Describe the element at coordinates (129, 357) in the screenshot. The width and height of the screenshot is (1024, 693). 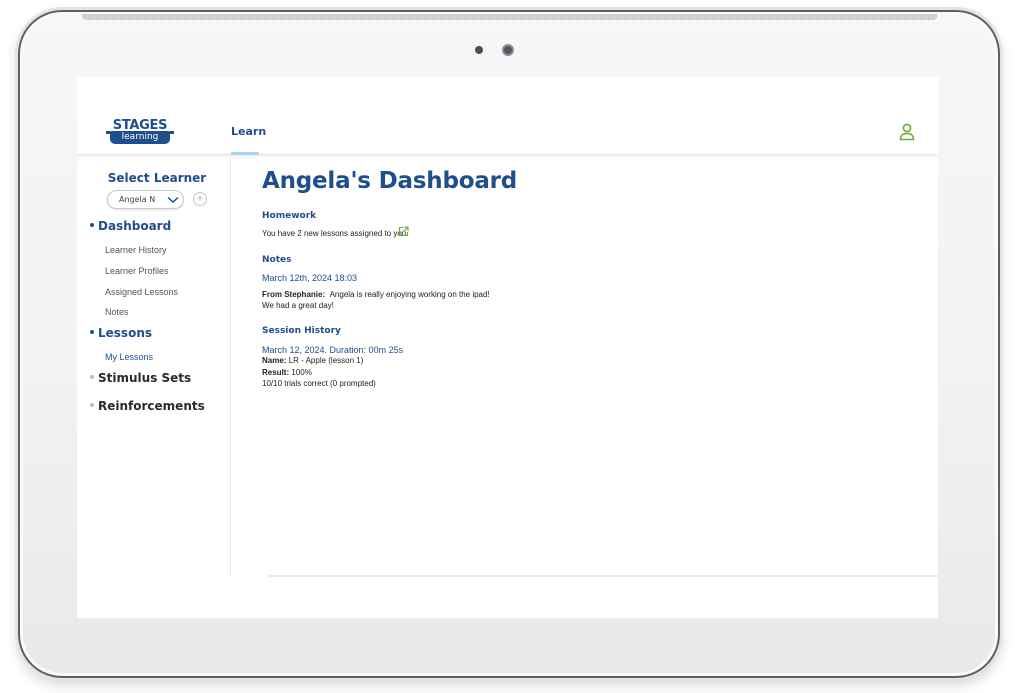
I see `menu-my-lessons: My Lessons` at that location.